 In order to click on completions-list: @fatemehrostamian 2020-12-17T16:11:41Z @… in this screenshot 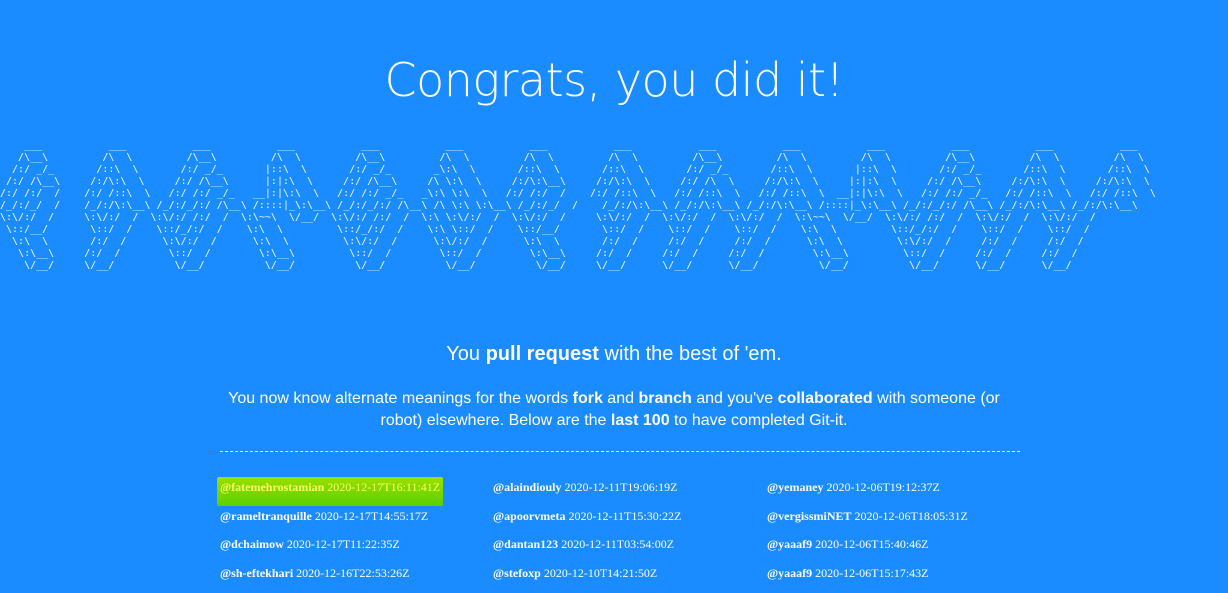, I will do `click(628, 534)`.